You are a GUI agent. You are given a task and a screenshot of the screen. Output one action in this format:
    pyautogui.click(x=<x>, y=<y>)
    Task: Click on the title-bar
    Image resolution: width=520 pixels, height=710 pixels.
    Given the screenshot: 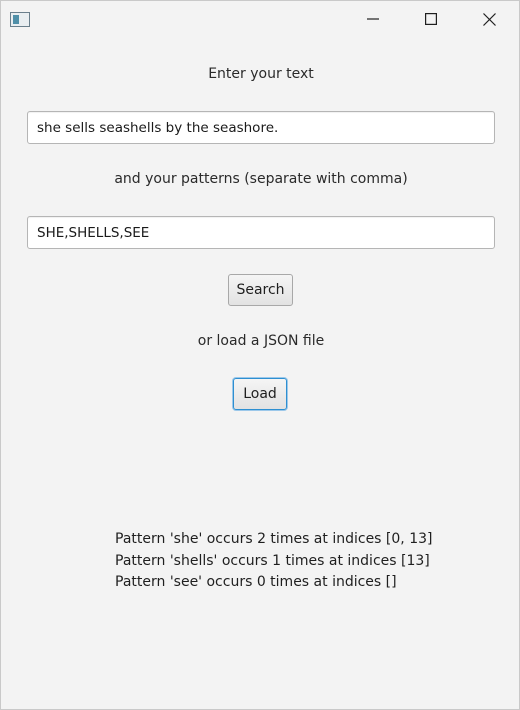 What is the action you would take?
    pyautogui.click(x=260, y=19)
    